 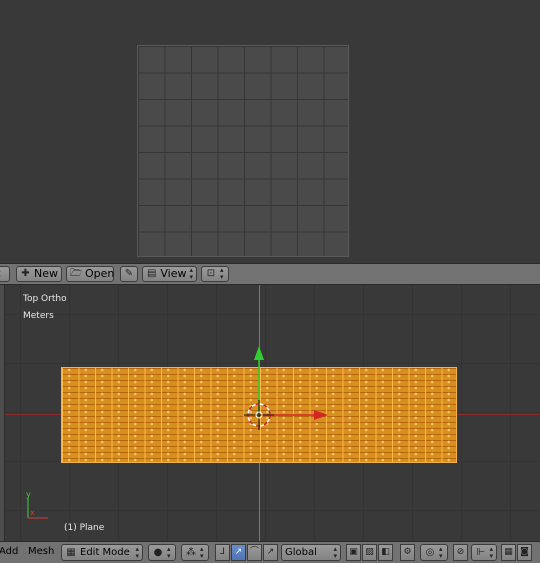 I want to click on manipulator-toggle: ⅃, so click(x=222, y=552).